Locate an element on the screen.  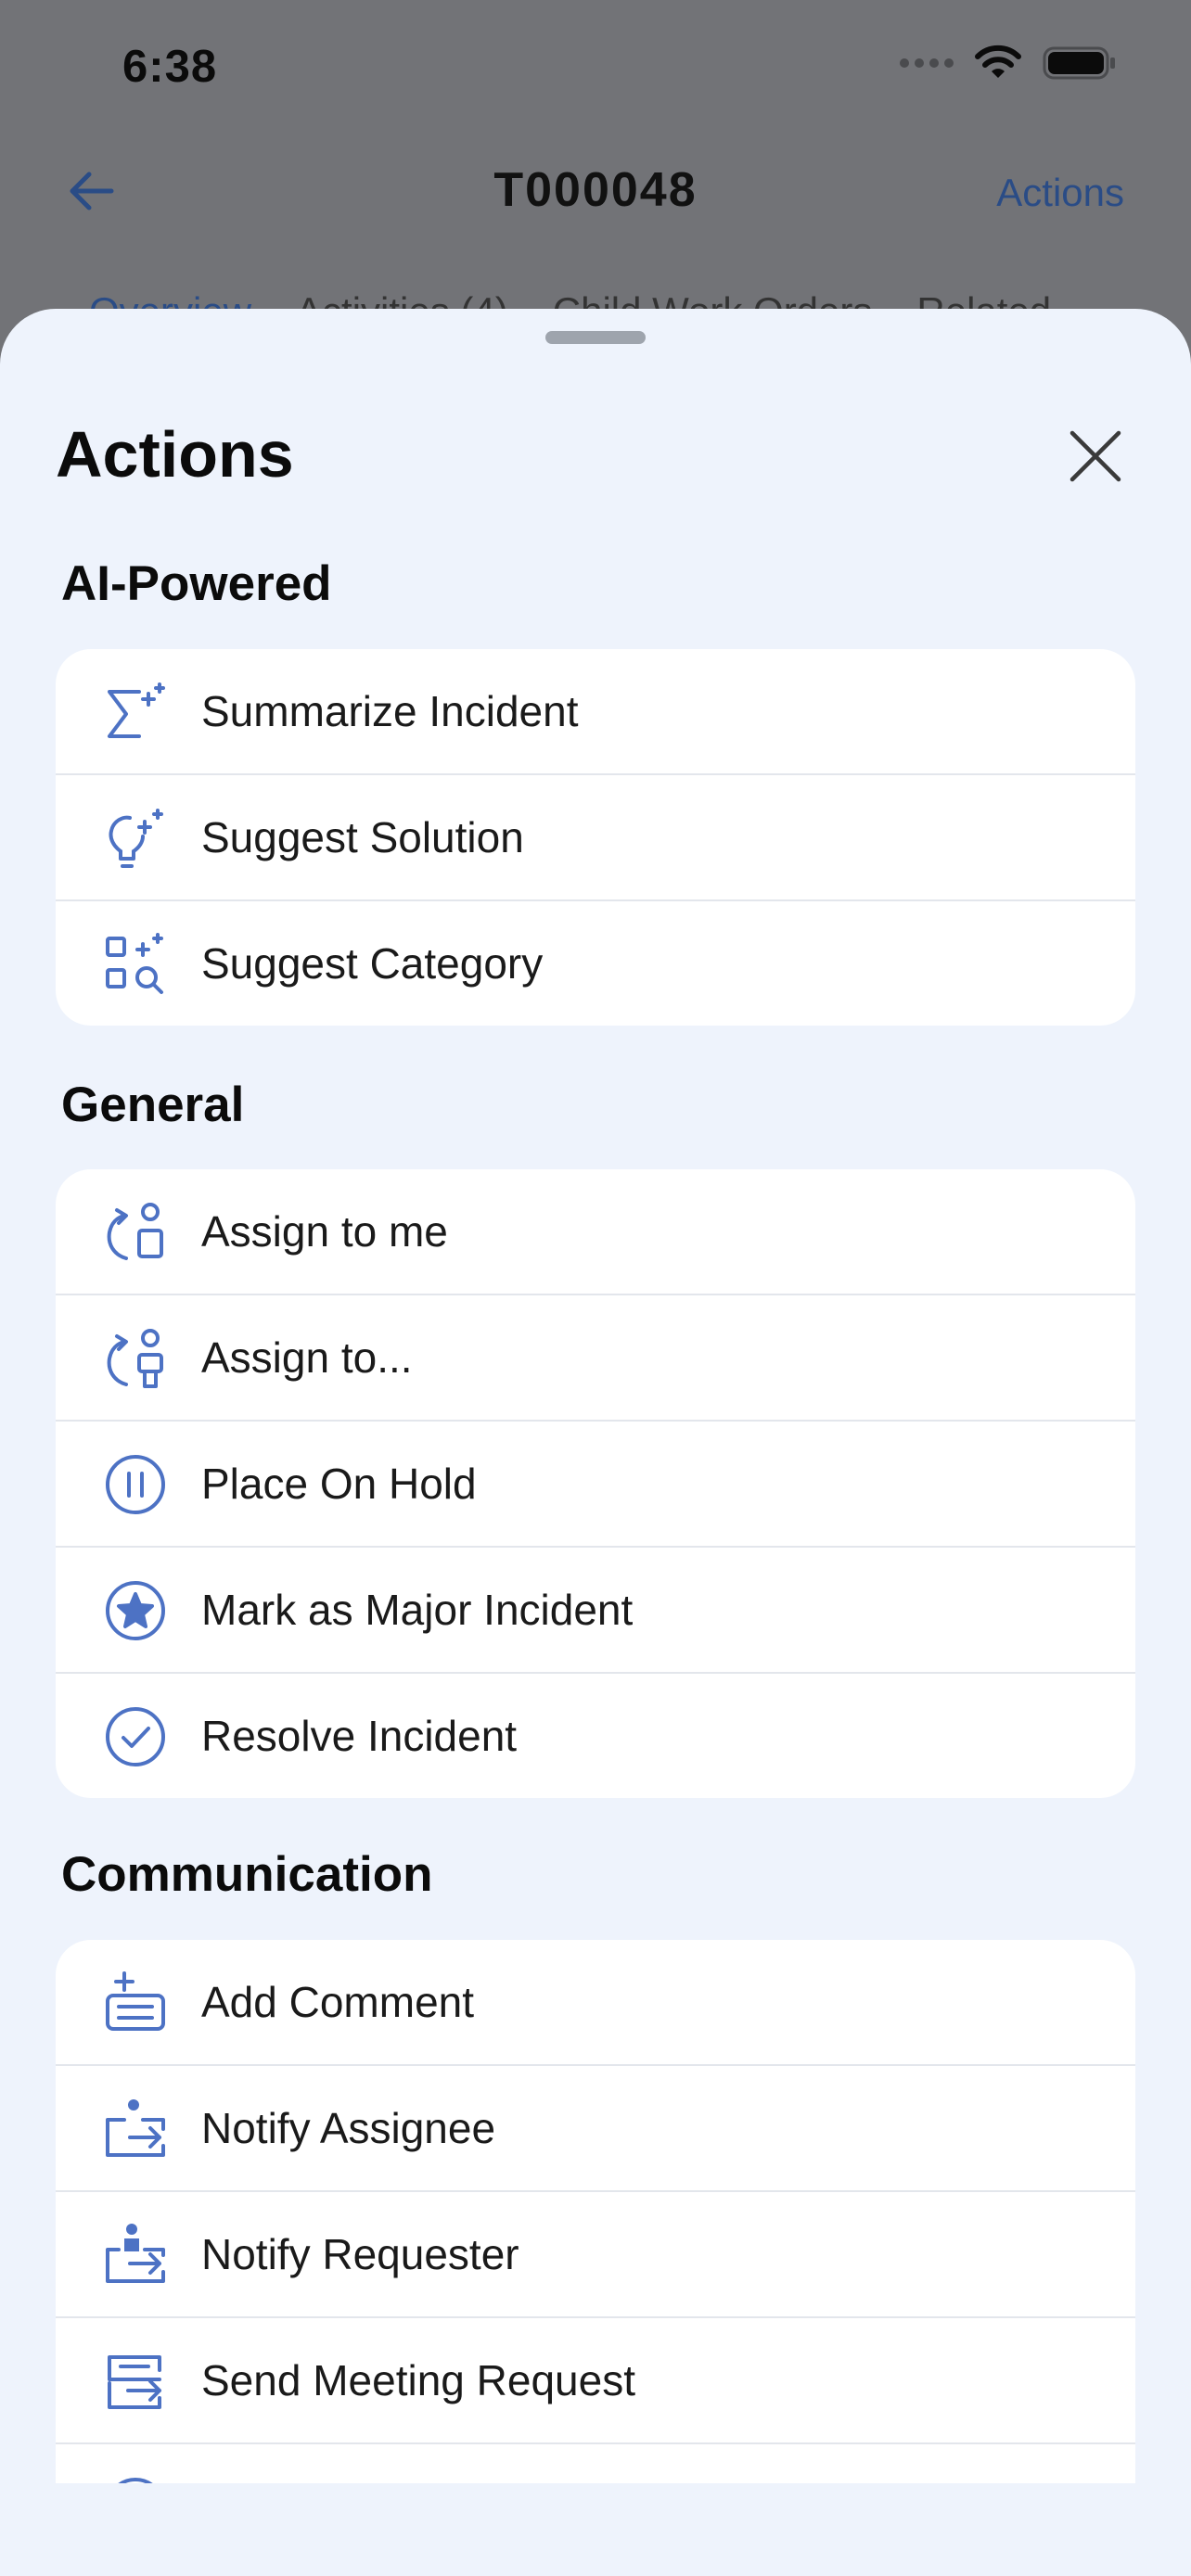
action-label: Assign to me is located at coordinates (324, 1231).